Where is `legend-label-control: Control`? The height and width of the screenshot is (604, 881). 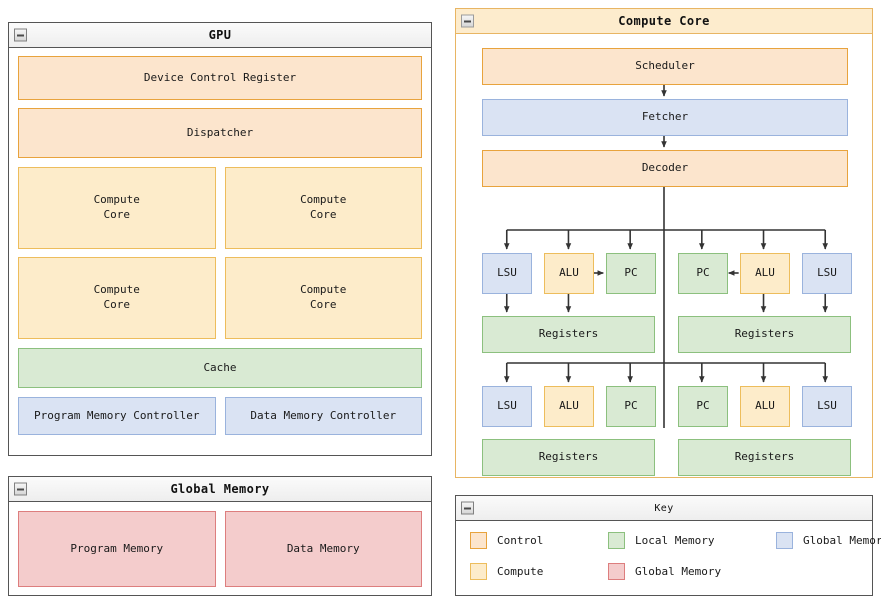
legend-label-control: Control is located at coordinates (520, 540).